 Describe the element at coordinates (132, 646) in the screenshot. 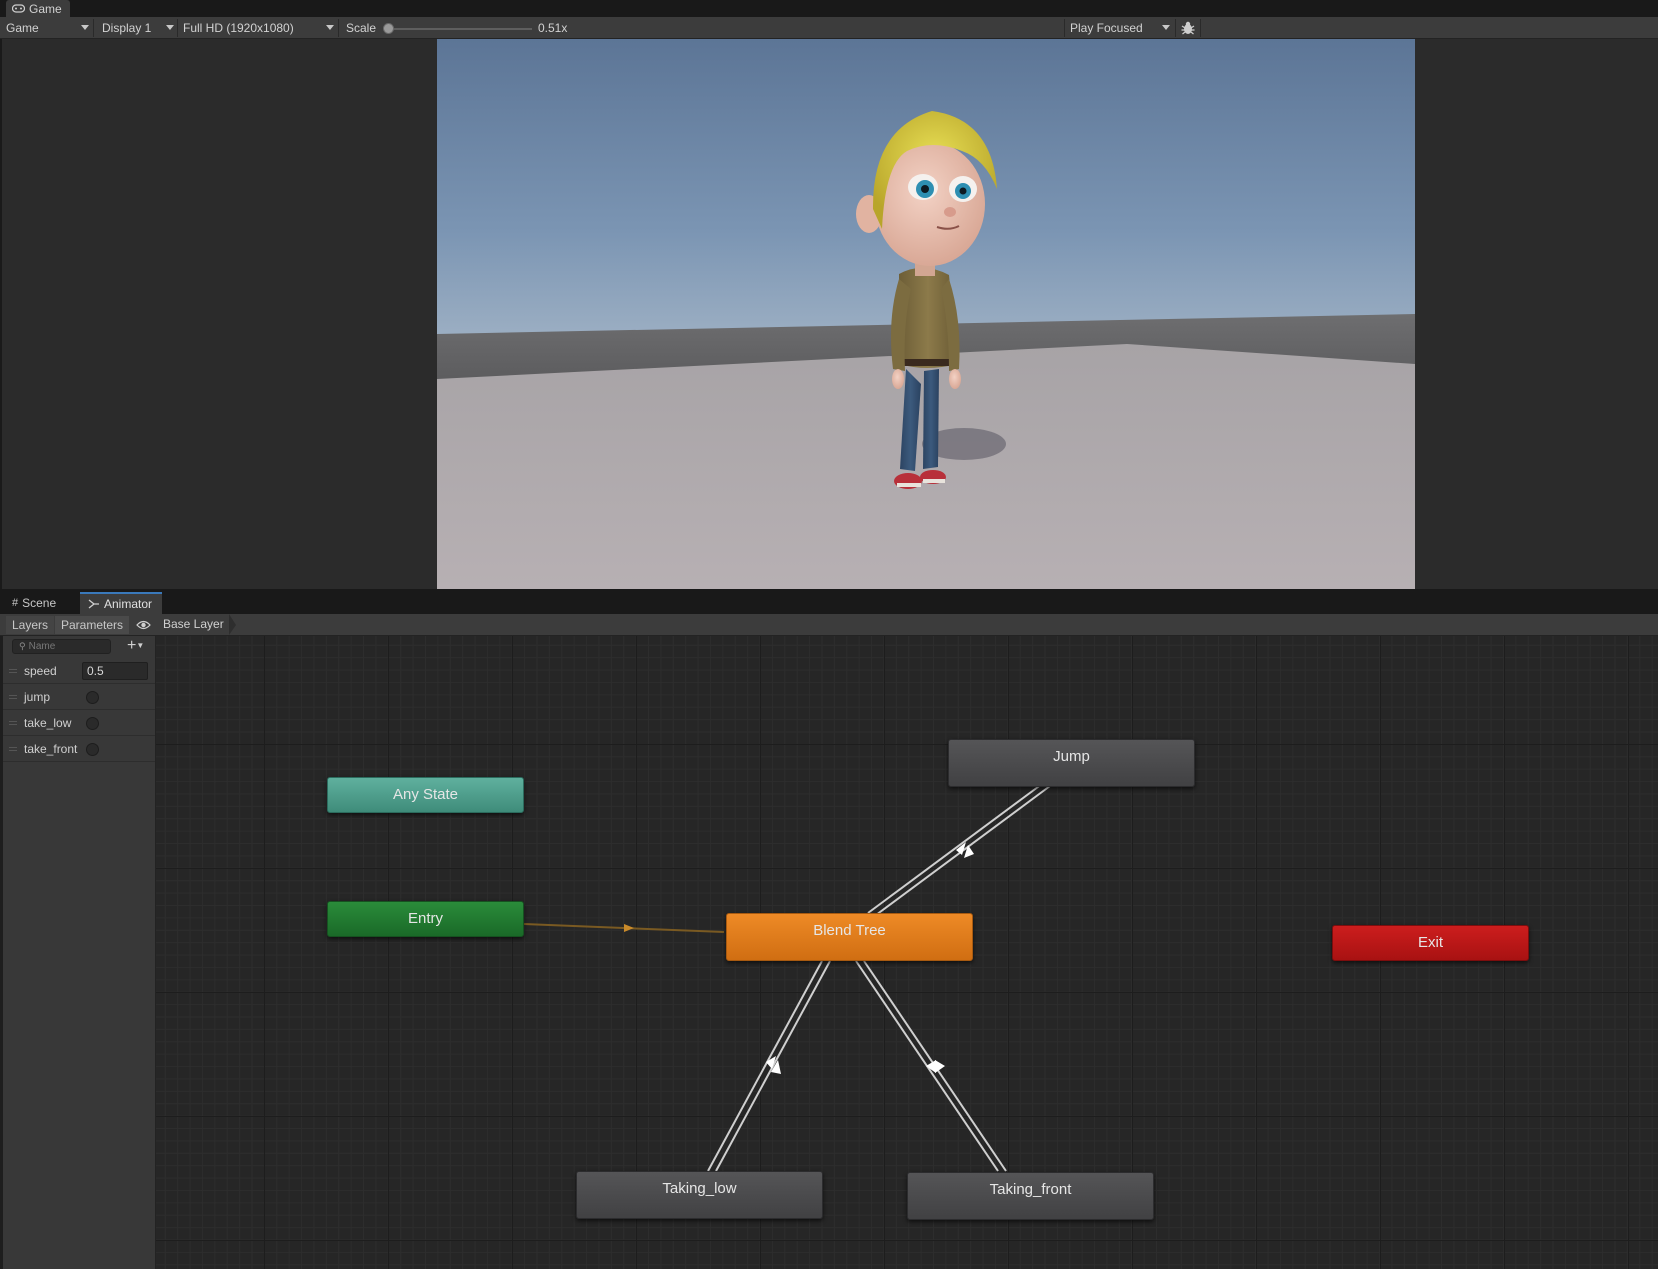

I see `plus-icon: +` at that location.